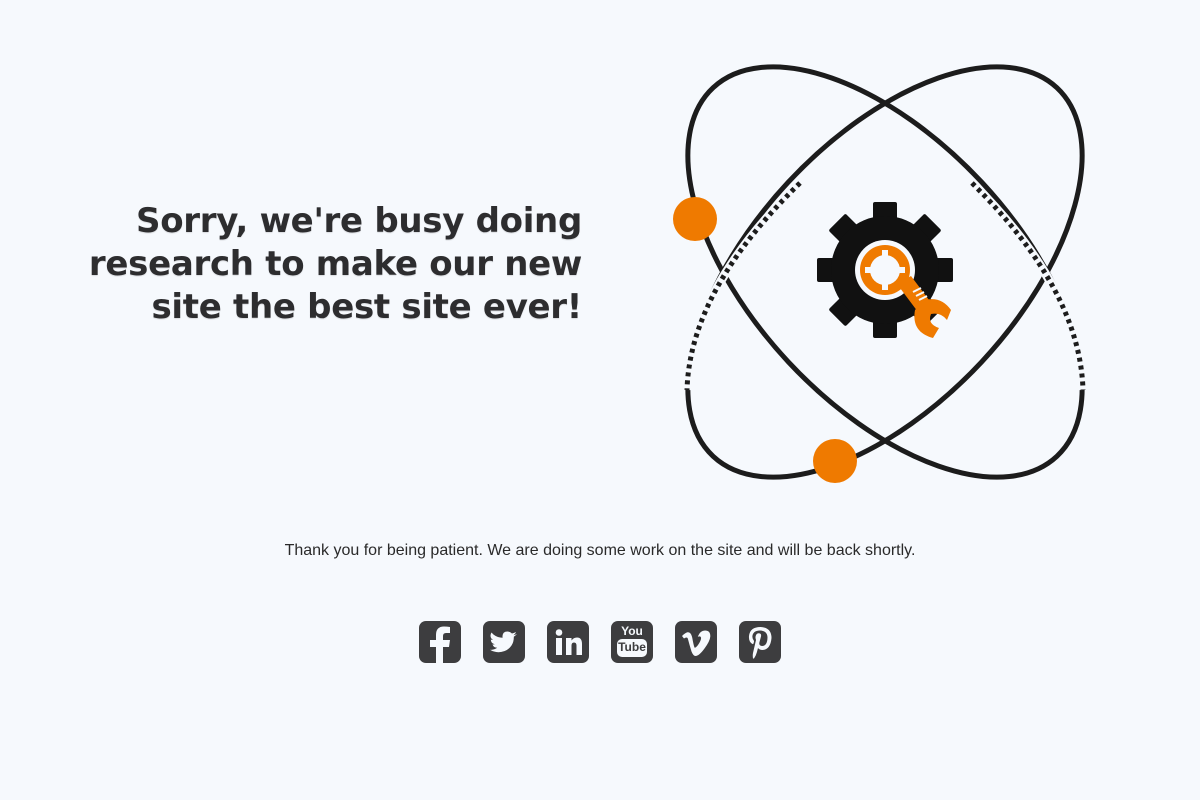 The height and width of the screenshot is (800, 1200). Describe the element at coordinates (366, 307) in the screenshot. I see `headline-line-3: site the best site ever!` at that location.